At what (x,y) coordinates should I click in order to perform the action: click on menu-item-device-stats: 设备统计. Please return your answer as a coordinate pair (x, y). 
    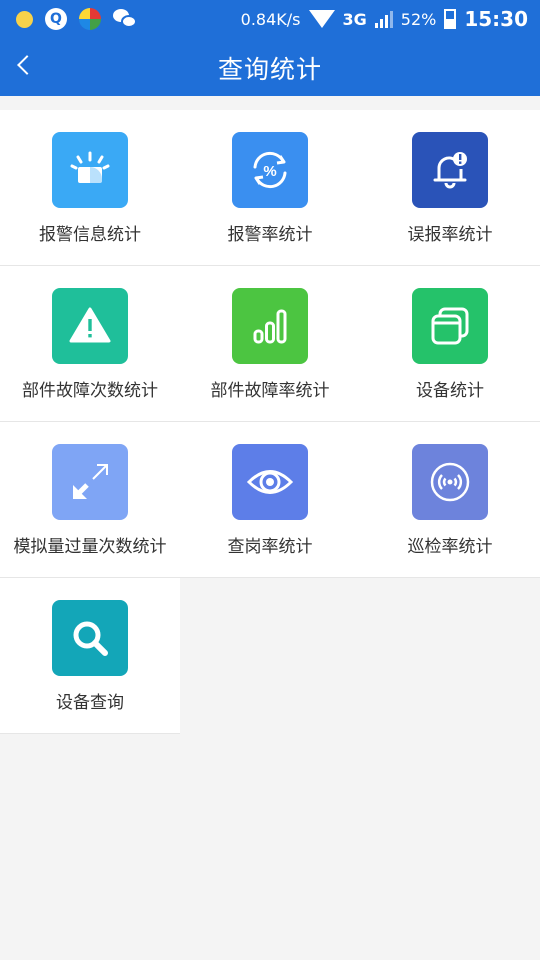
    Looking at the image, I should click on (450, 343).